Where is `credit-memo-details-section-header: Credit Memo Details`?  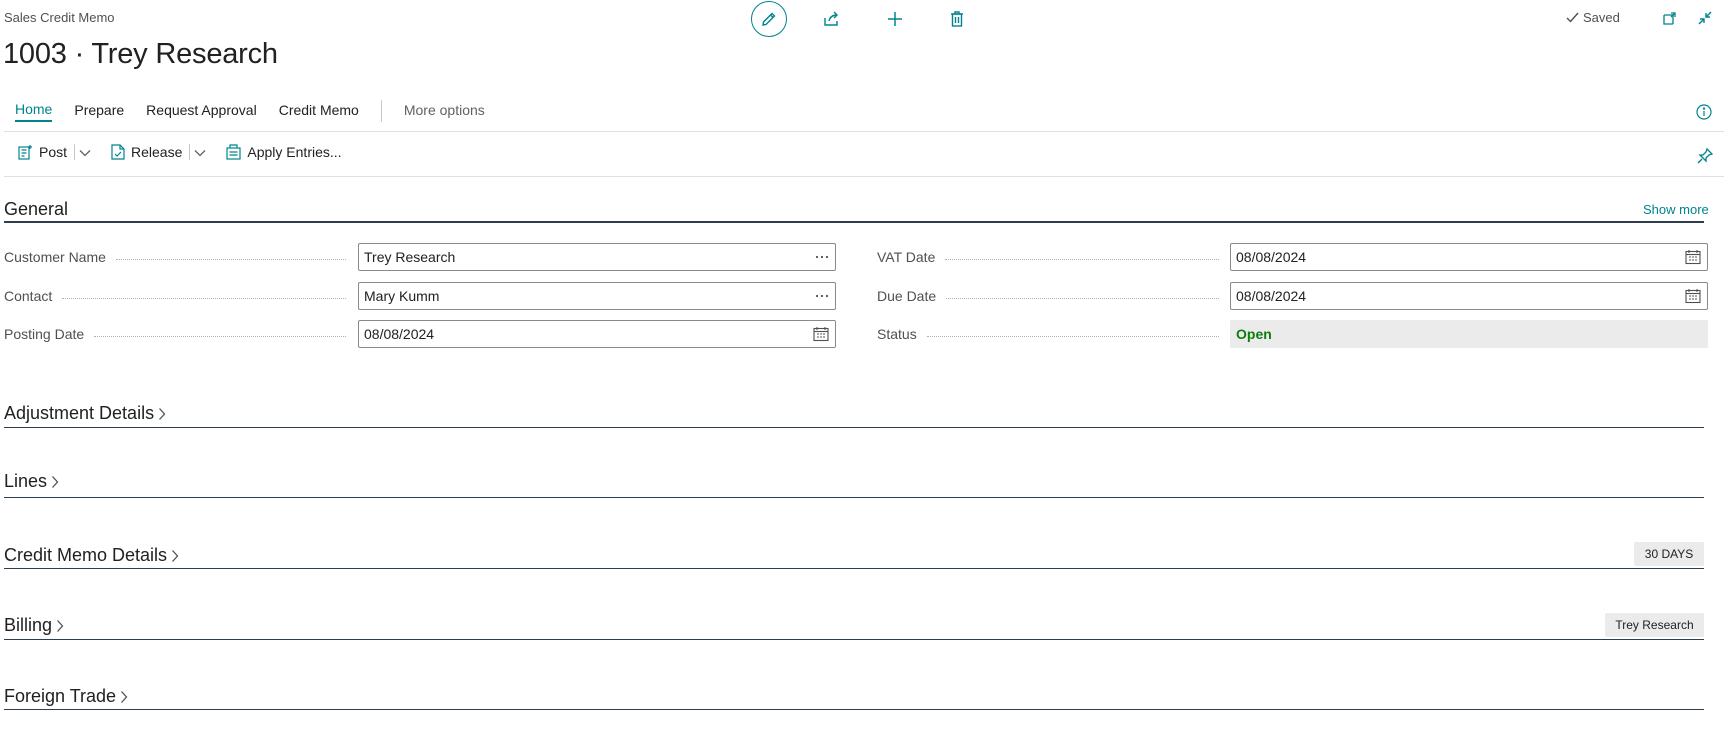
credit-memo-details-section-header: Credit Memo Details is located at coordinates (91, 555).